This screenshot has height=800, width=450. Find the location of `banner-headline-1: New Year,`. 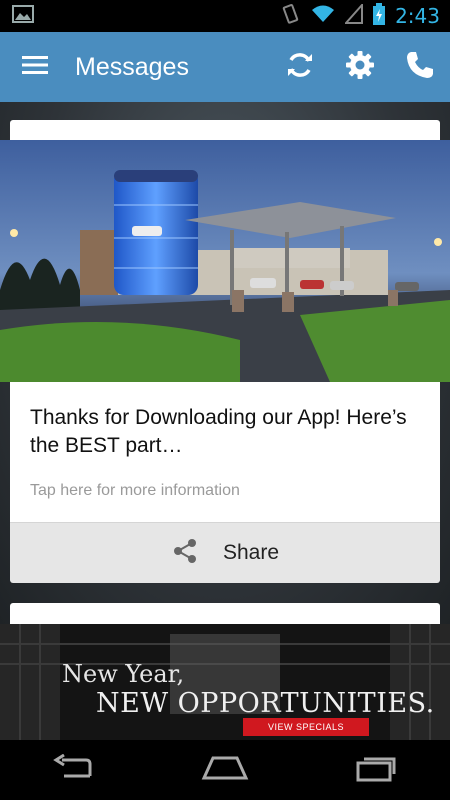

banner-headline-1: New Year, is located at coordinates (123, 674).